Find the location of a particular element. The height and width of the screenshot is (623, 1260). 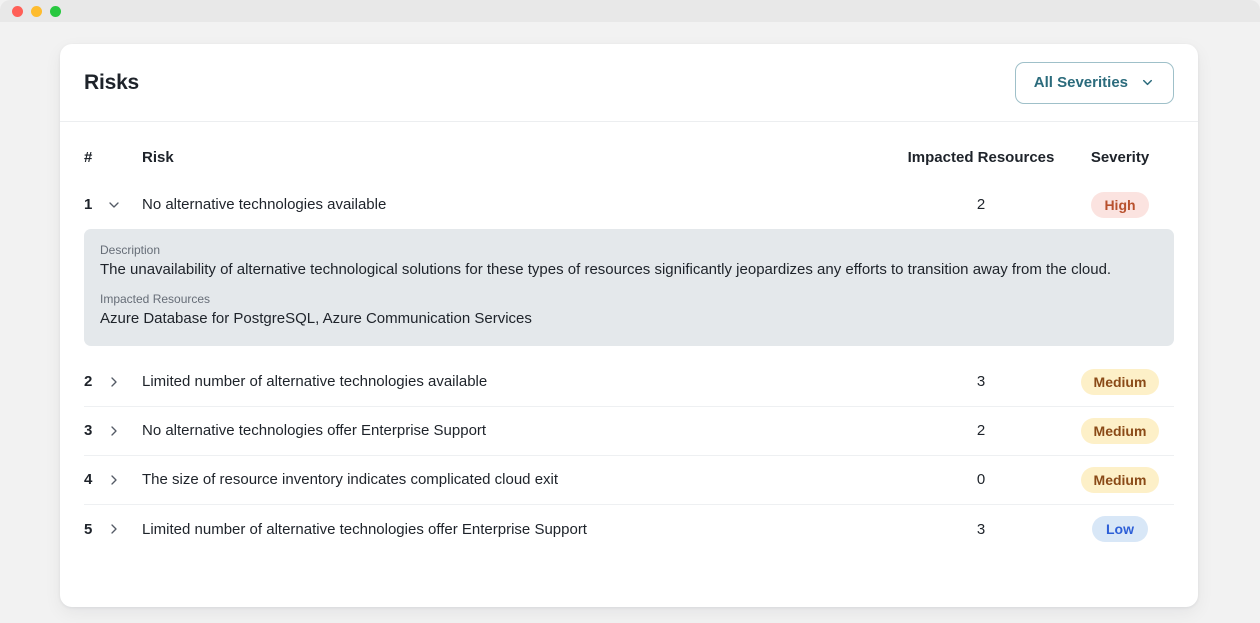

row-number: 3 is located at coordinates (88, 430).